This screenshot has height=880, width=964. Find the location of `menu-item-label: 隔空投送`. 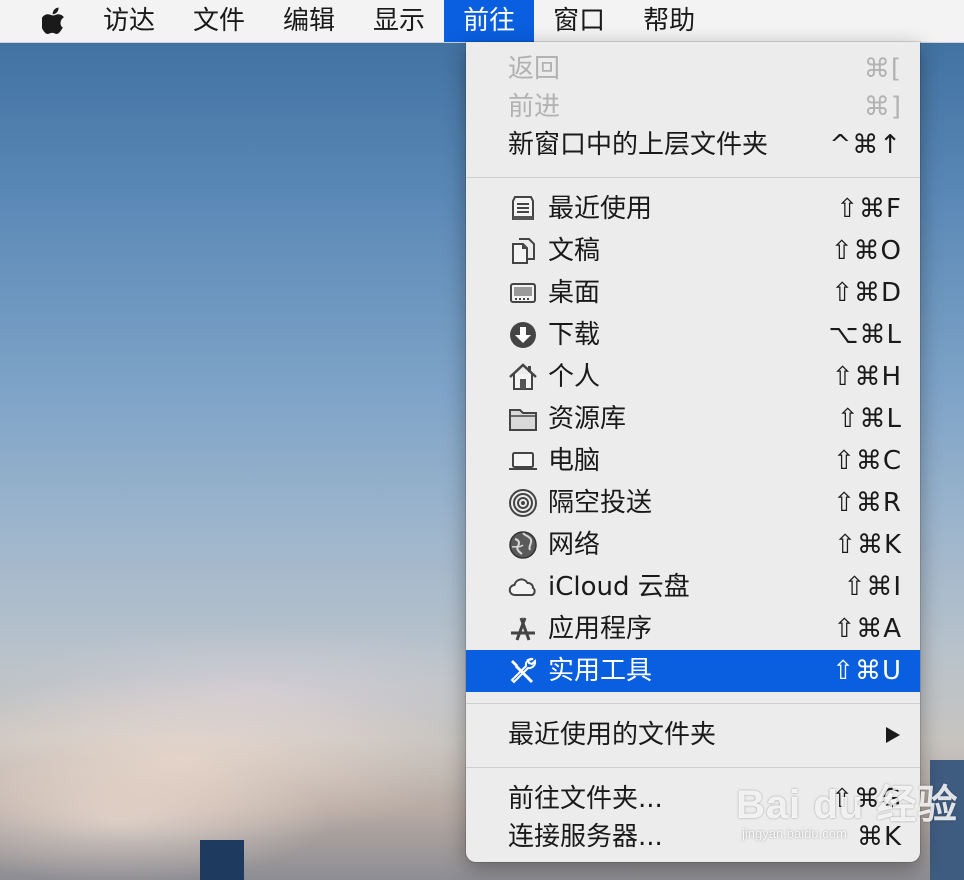

menu-item-label: 隔空投送 is located at coordinates (600, 503).